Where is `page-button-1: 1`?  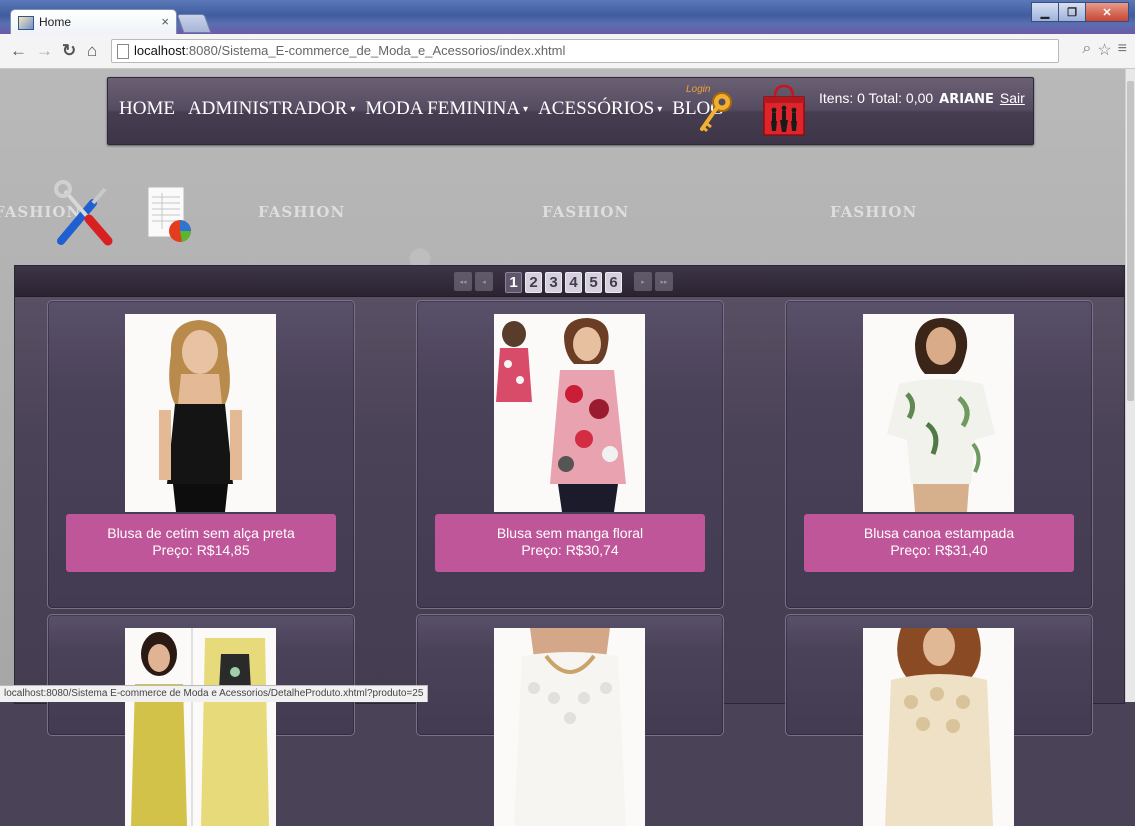 page-button-1: 1 is located at coordinates (513, 282).